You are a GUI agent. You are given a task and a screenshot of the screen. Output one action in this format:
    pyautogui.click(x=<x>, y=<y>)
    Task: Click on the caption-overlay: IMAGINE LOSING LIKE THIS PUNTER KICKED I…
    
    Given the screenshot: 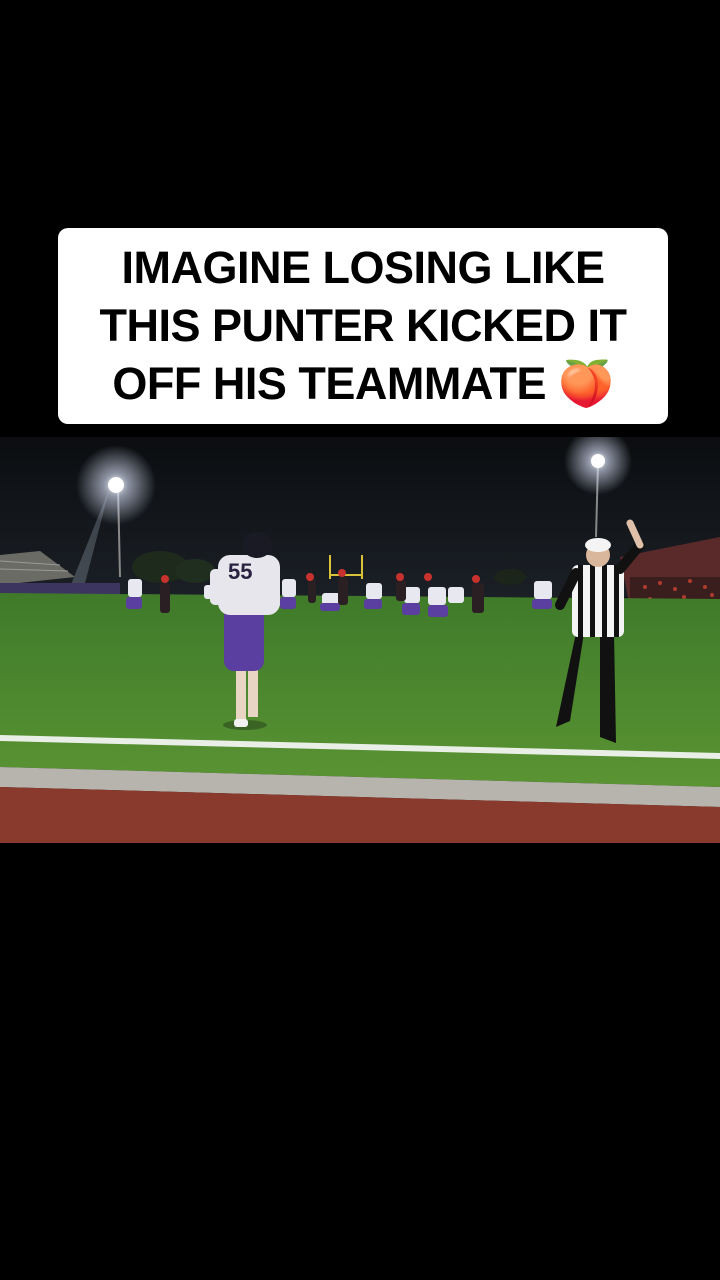 What is the action you would take?
    pyautogui.click(x=363, y=326)
    